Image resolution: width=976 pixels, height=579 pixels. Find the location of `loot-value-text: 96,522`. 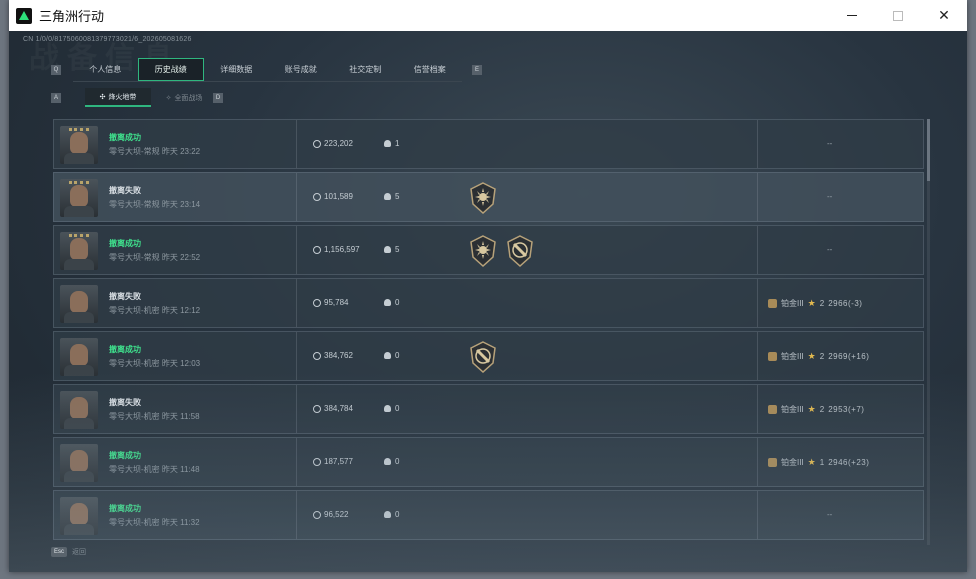

loot-value-text: 96,522 is located at coordinates (336, 514).